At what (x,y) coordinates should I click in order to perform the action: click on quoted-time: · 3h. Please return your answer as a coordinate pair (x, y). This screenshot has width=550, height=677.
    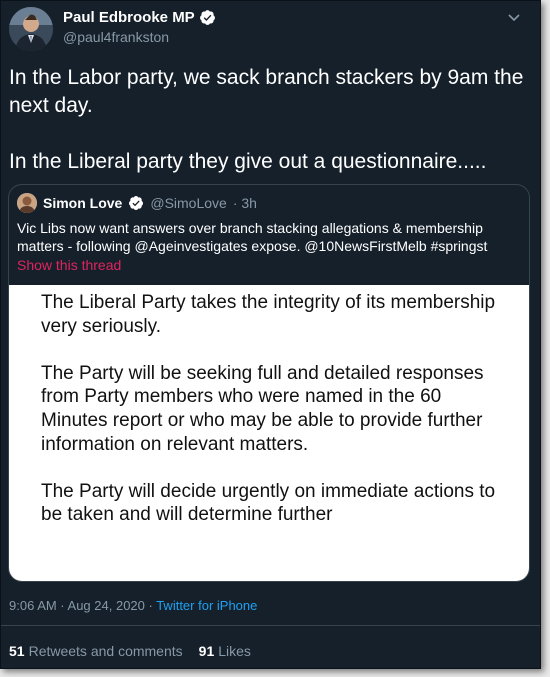
    Looking at the image, I should click on (245, 203).